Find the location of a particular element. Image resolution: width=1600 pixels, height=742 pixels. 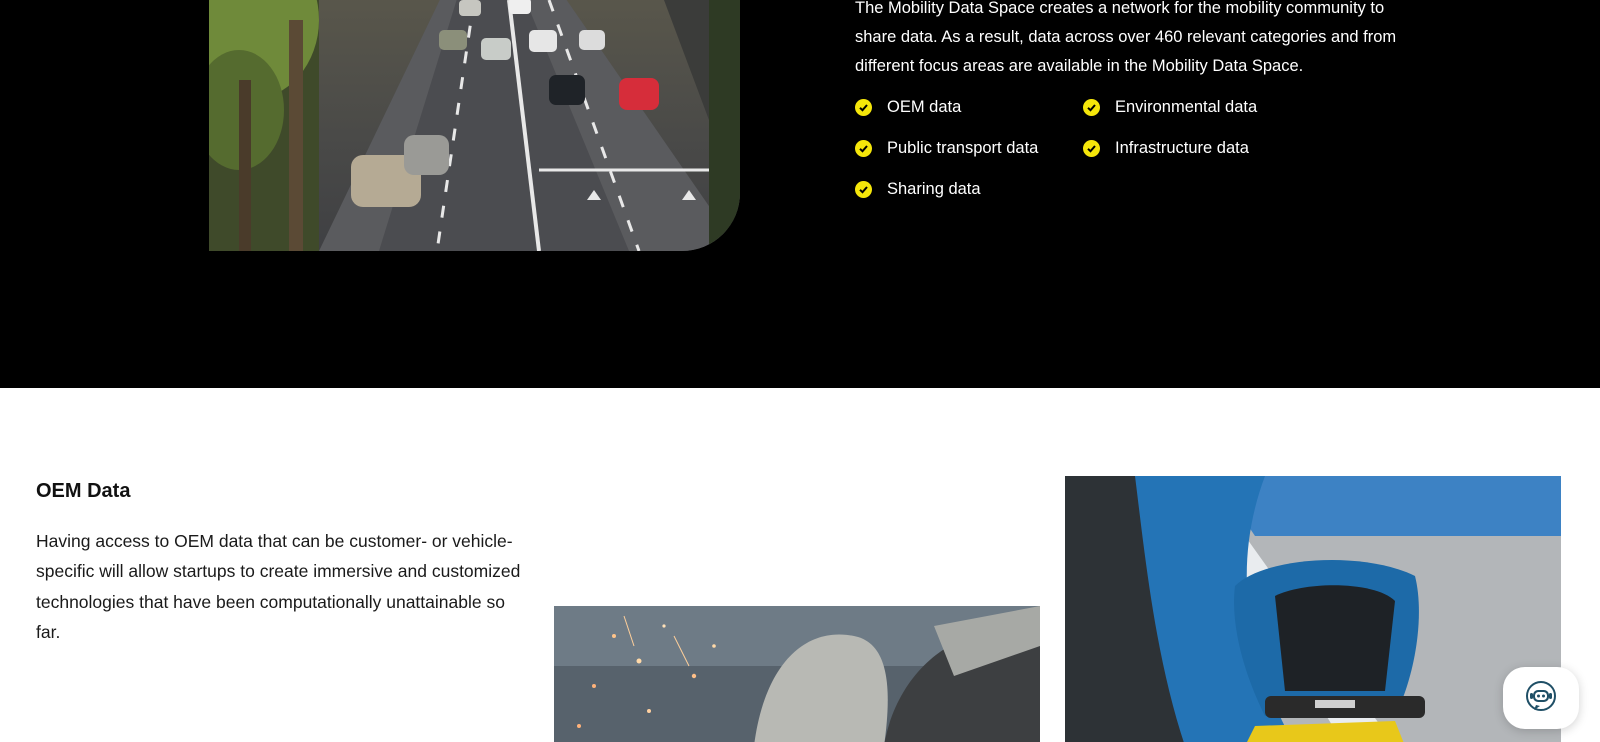

chatbot-button is located at coordinates (1541, 698).